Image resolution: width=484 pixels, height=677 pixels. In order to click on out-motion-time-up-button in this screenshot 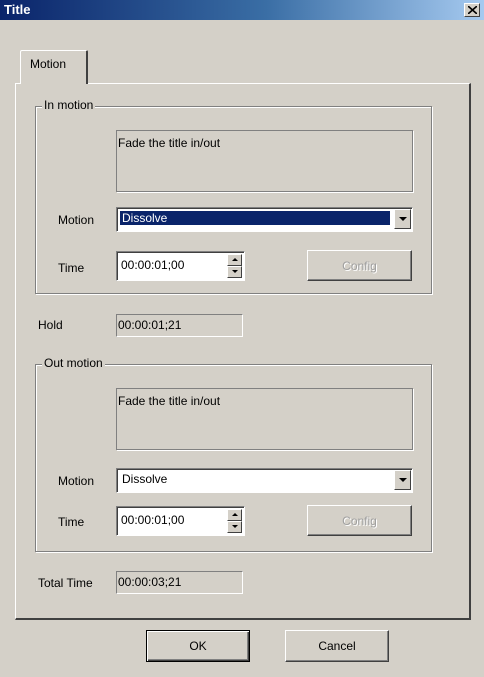, I will do `click(234, 515)`.